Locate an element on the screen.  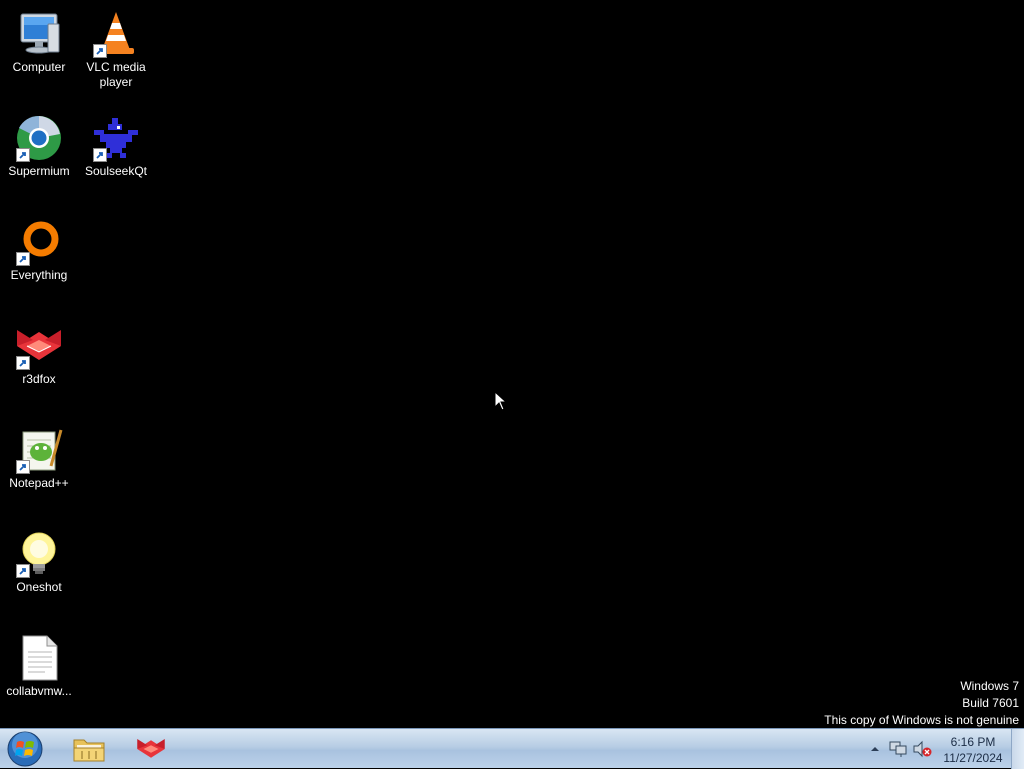
start-button is located at coordinates (25, 749).